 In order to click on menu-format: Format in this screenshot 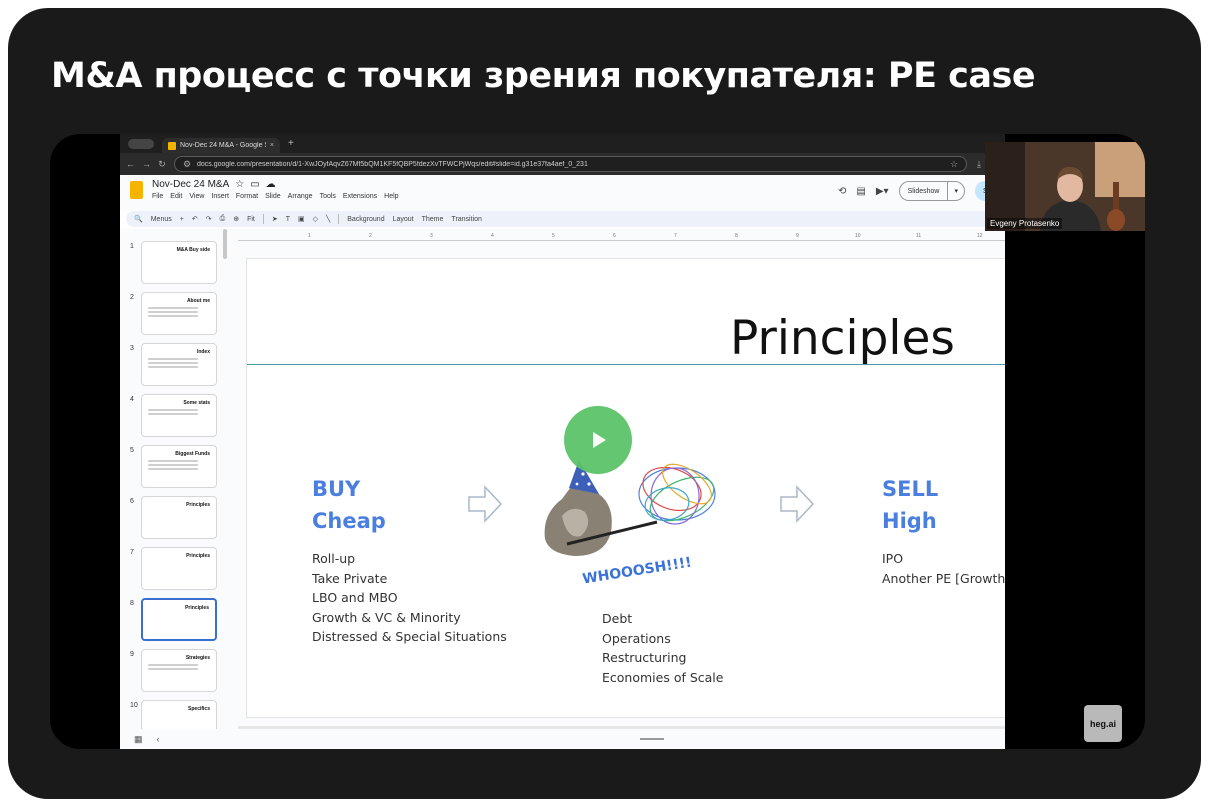, I will do `click(247, 196)`.